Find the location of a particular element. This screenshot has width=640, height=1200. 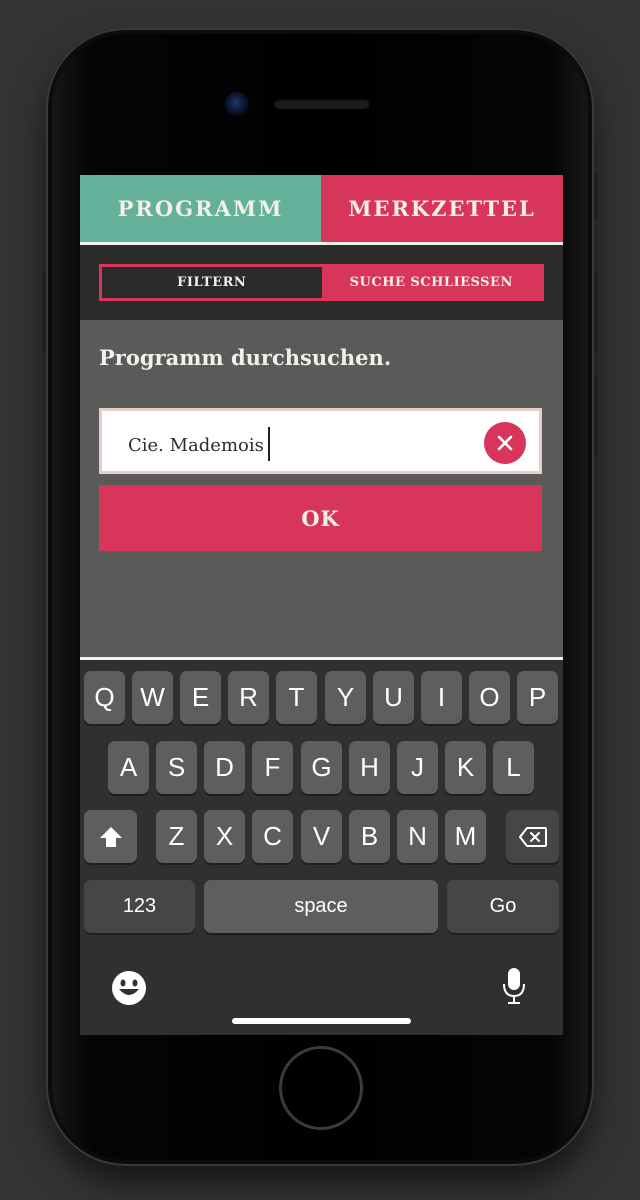

key-label: X is located at coordinates (224, 836).